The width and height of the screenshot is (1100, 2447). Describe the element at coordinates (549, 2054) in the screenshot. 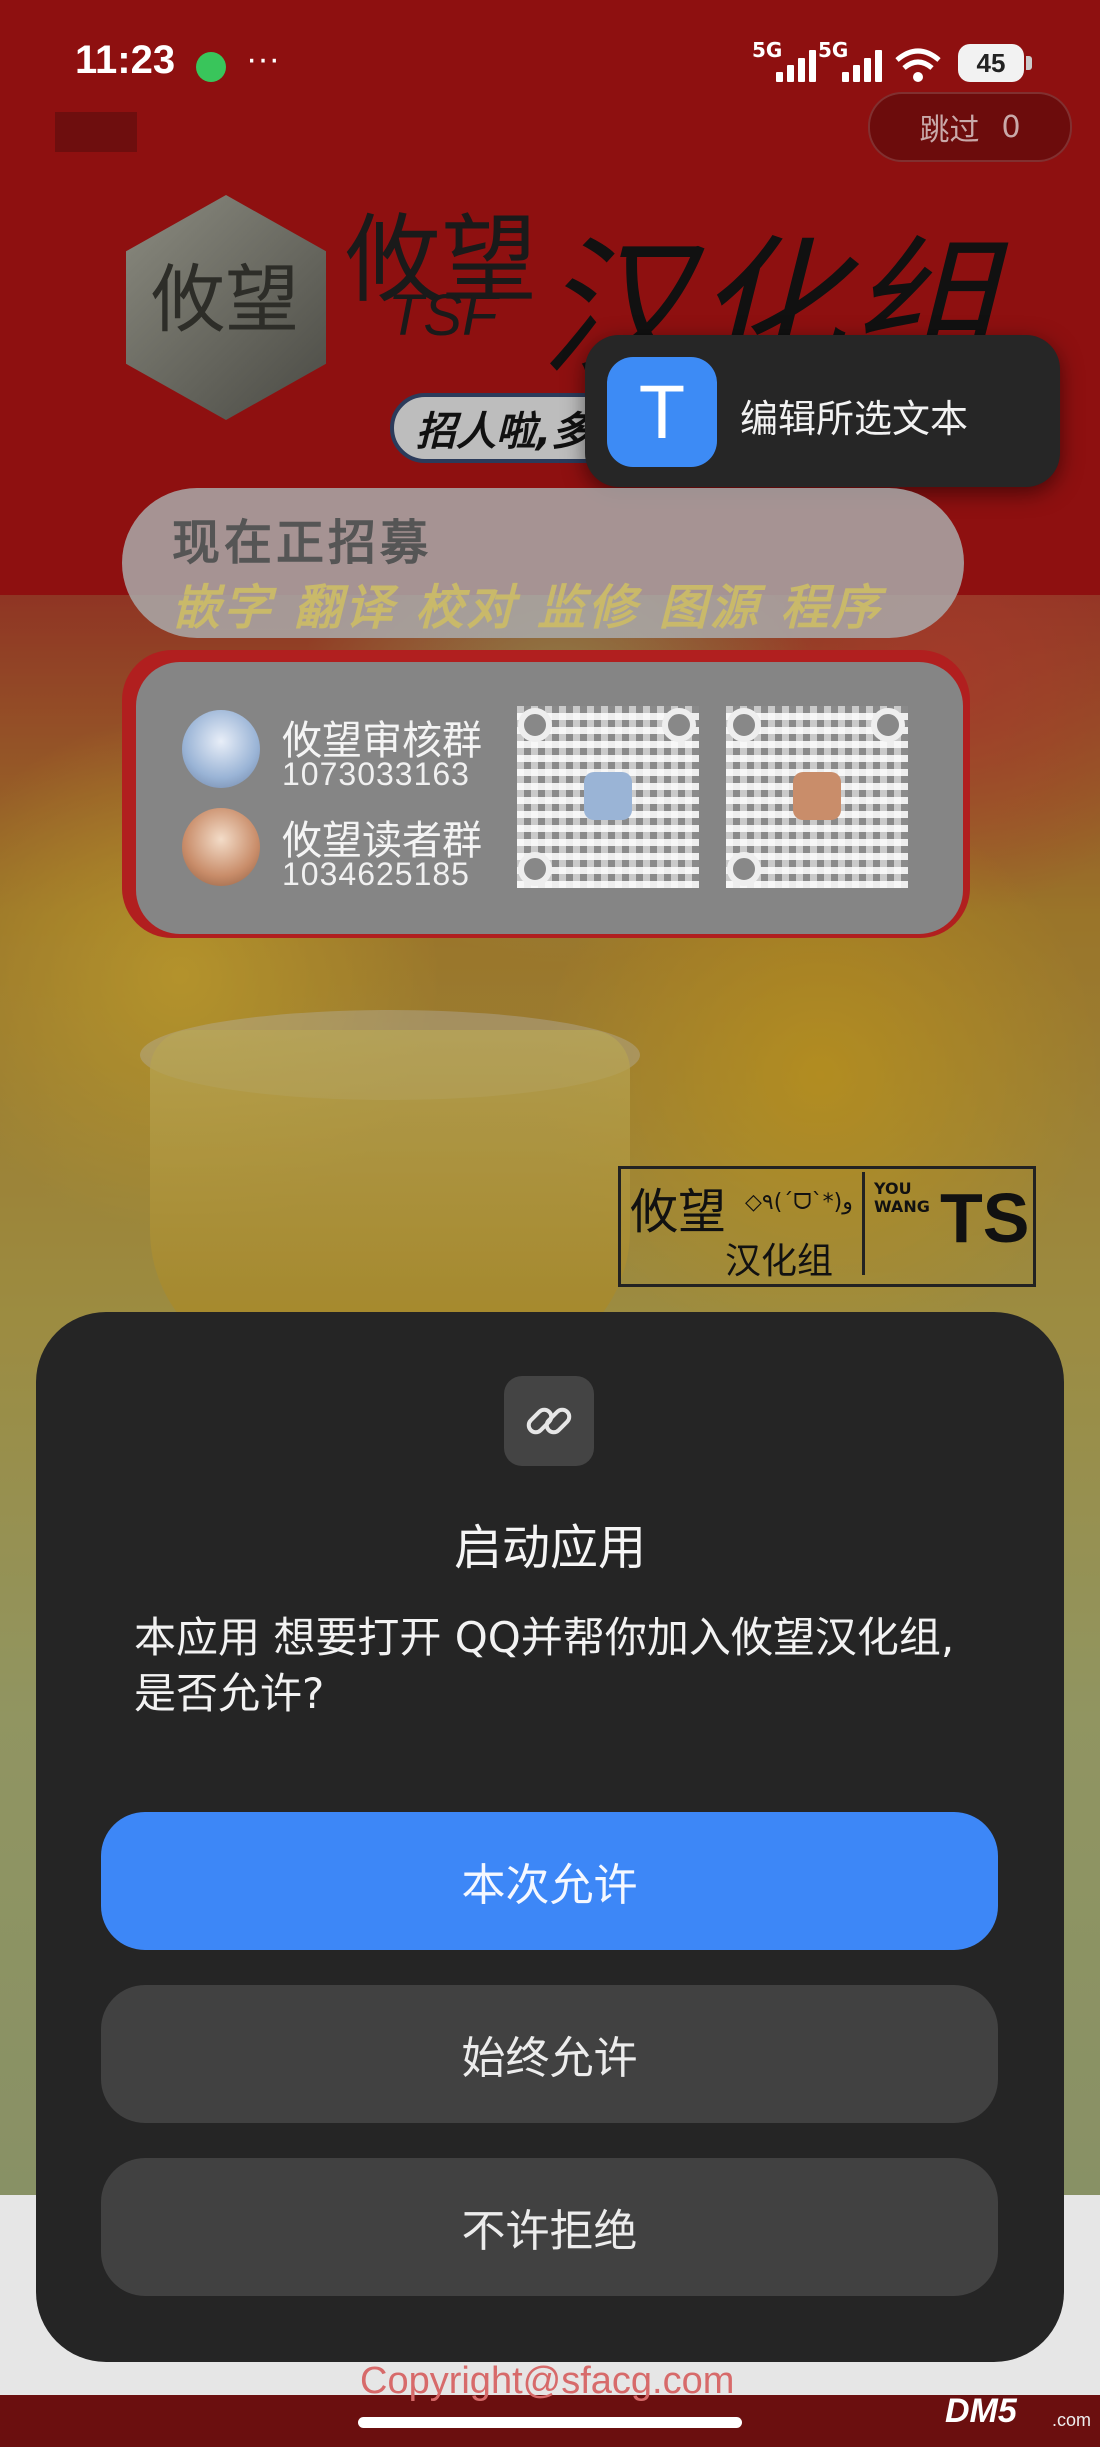

I see `allow-always-button: 始终允许` at that location.